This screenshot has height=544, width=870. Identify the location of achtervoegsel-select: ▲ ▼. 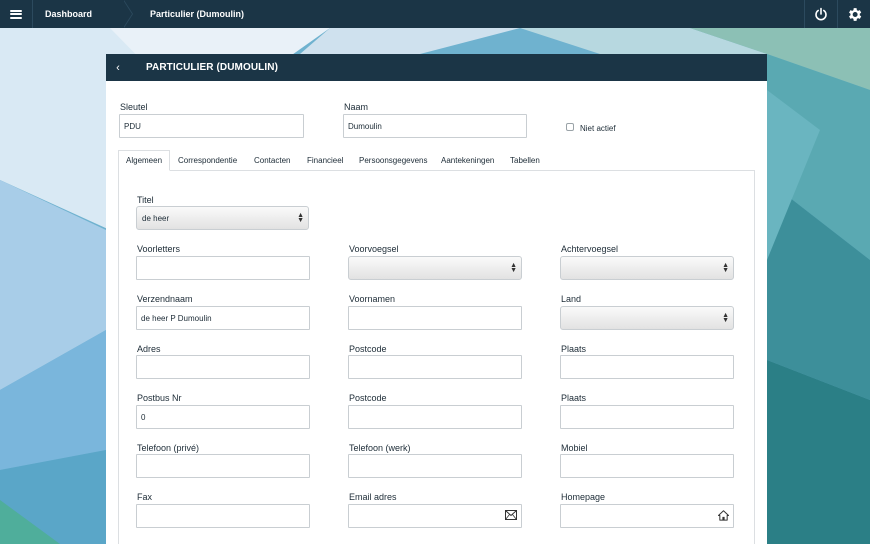
(647, 268).